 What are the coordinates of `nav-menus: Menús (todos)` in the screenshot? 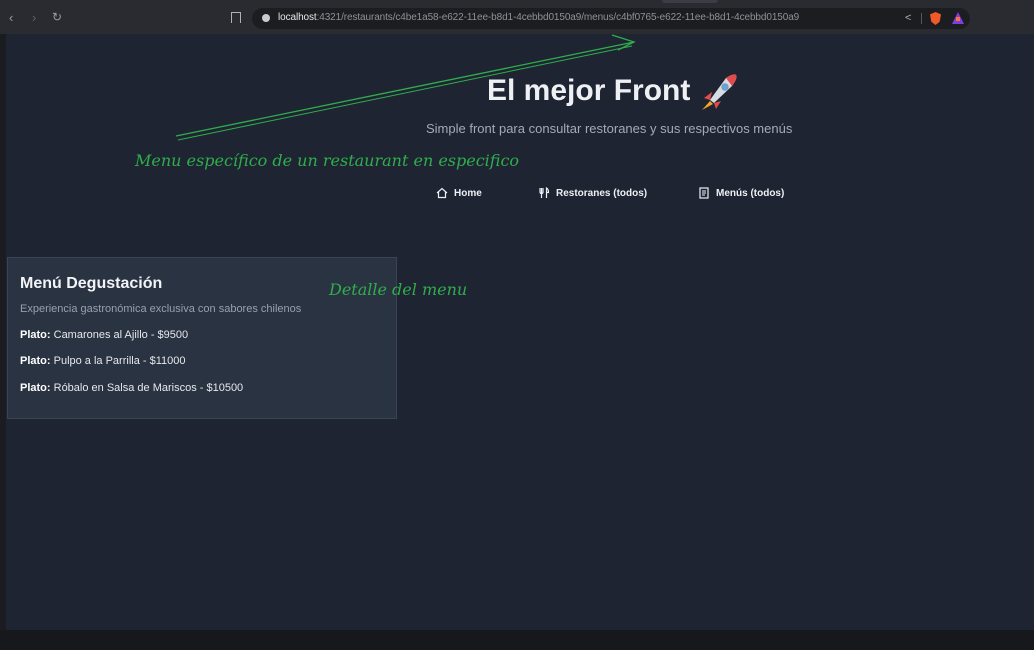 It's located at (741, 193).